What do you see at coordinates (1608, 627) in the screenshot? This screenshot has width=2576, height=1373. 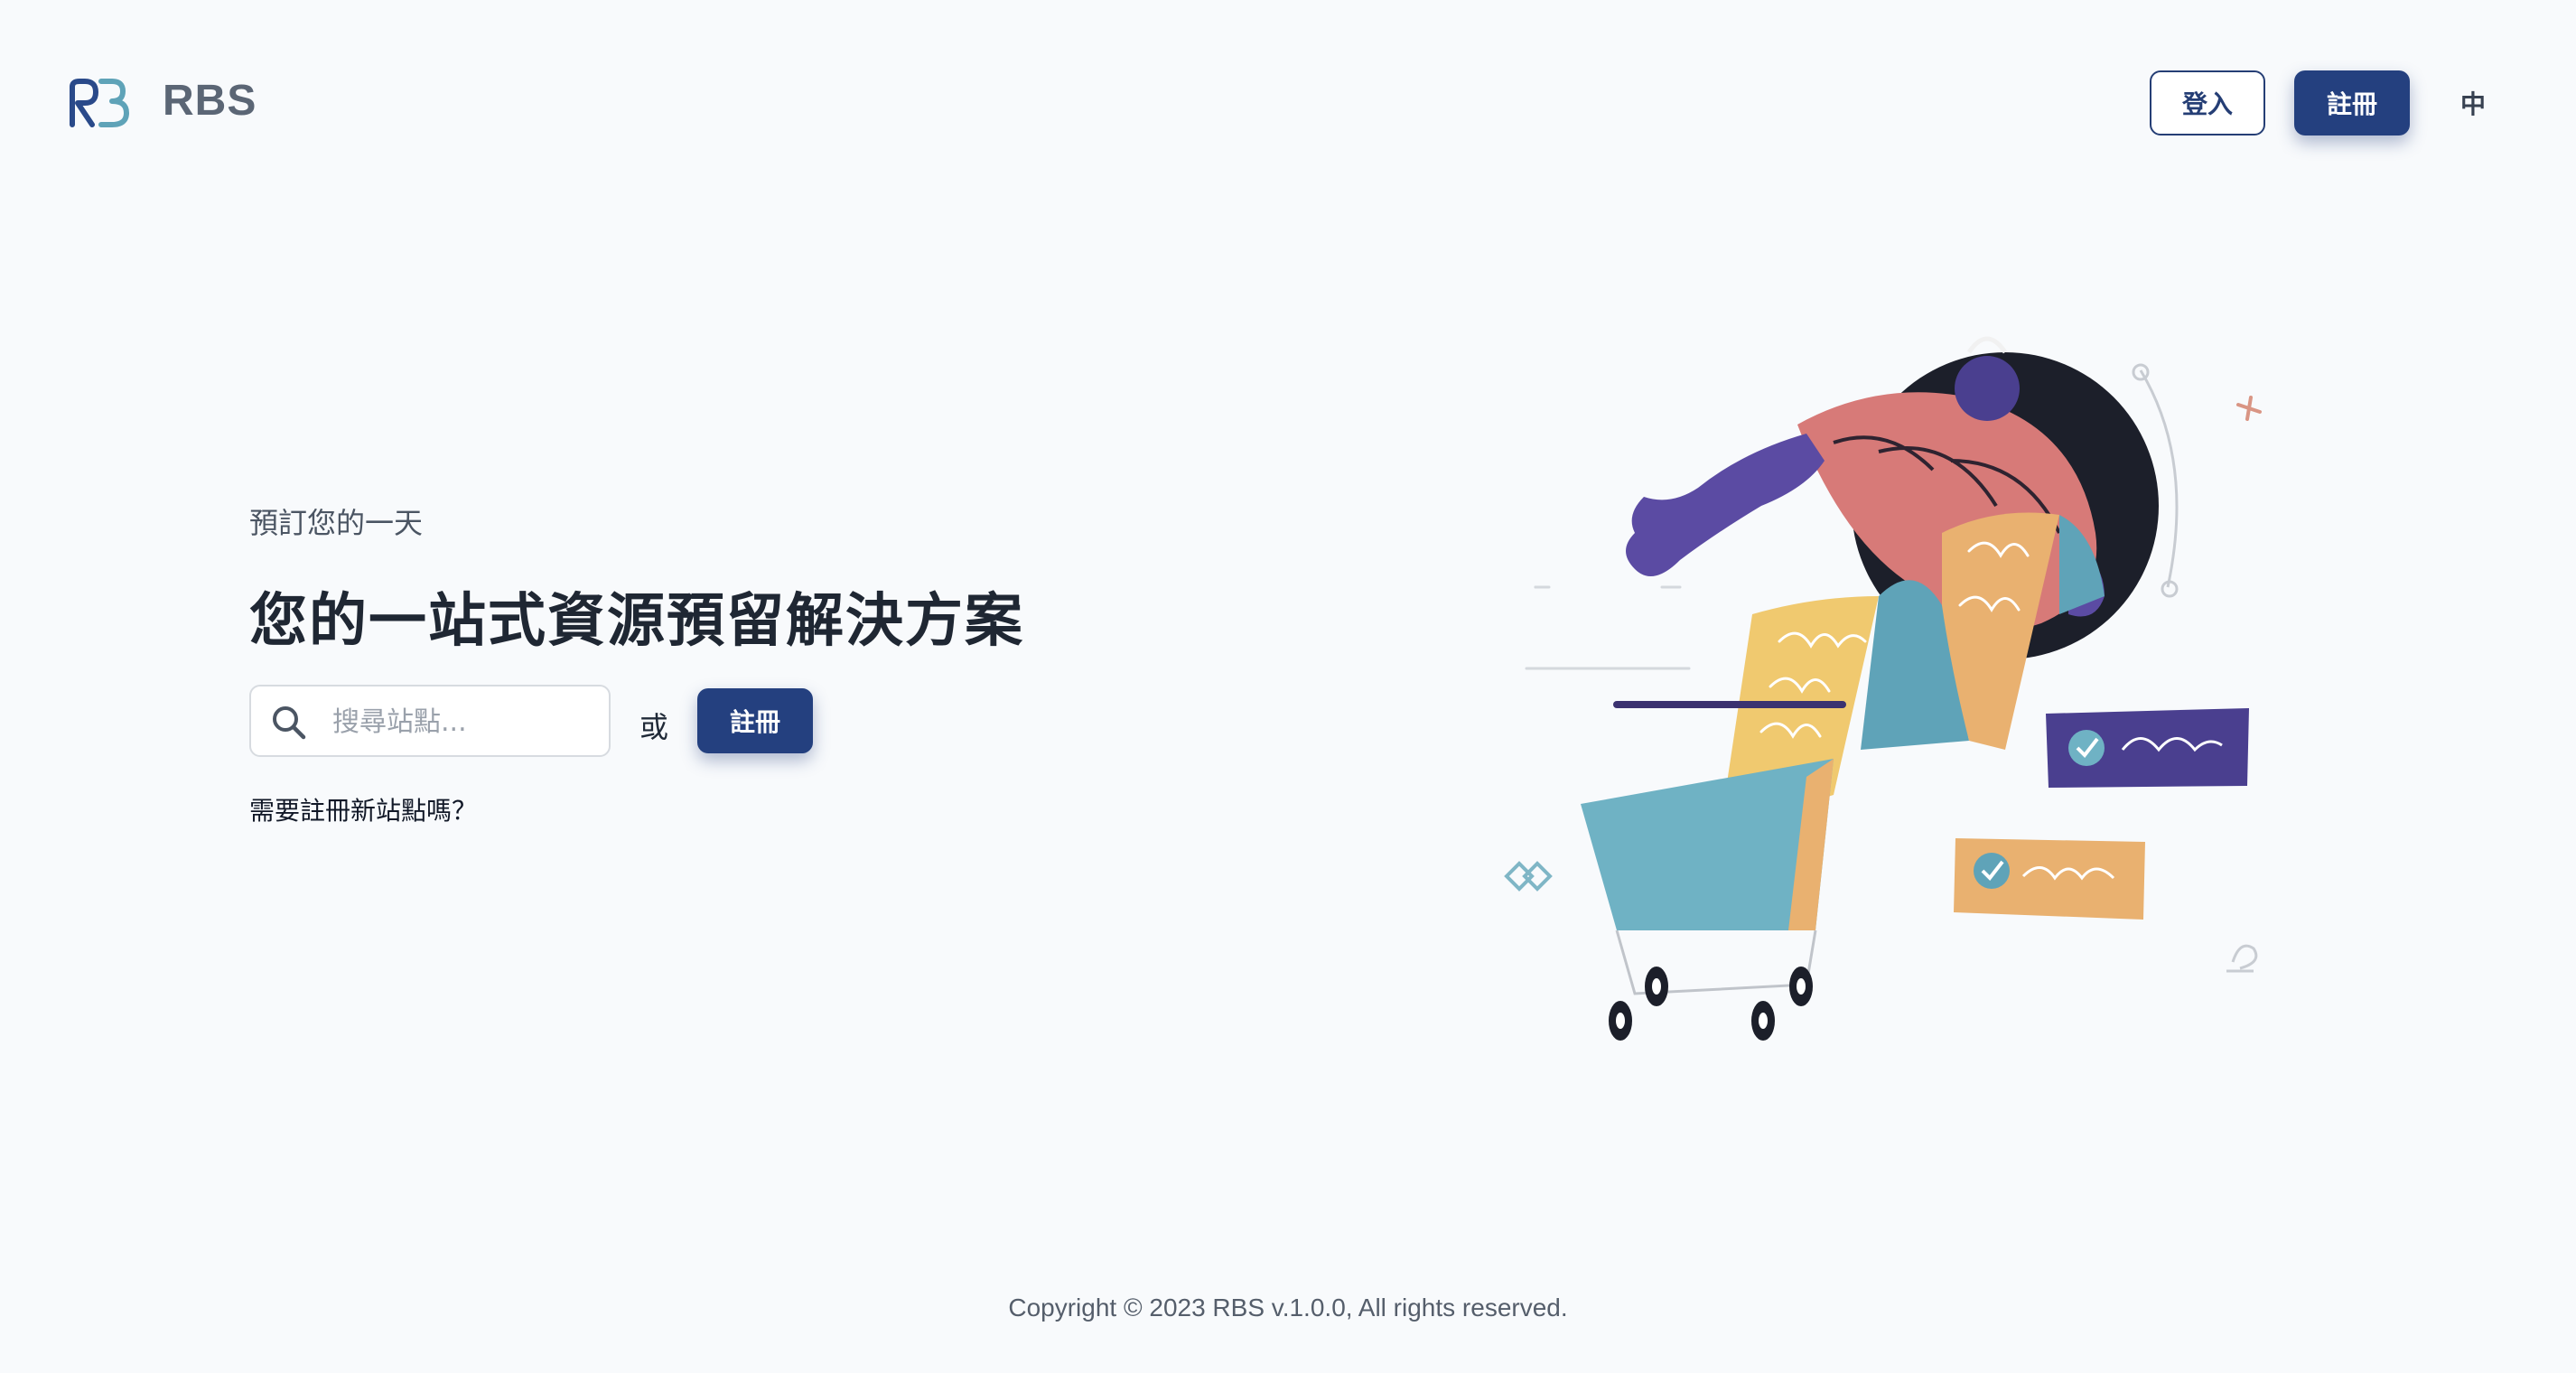 I see `speed-lines` at bounding box center [1608, 627].